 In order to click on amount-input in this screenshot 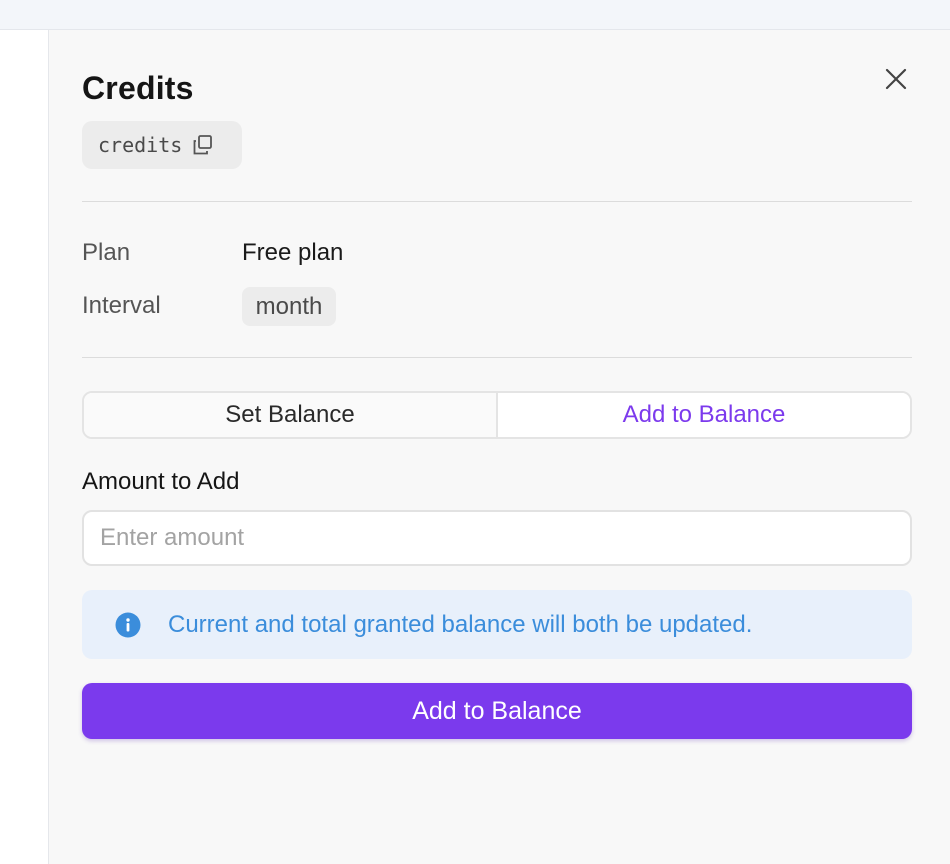, I will do `click(497, 538)`.